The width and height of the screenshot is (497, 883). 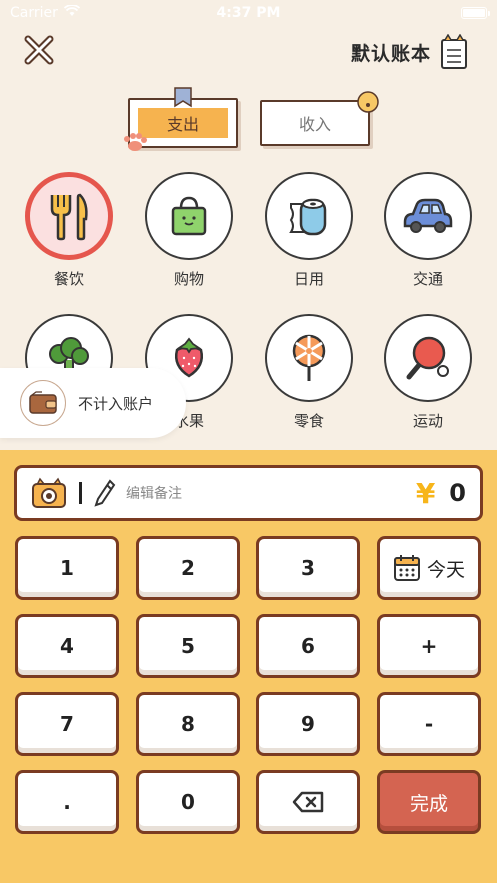 I want to click on category-transport: 交通, so click(x=428, y=230).